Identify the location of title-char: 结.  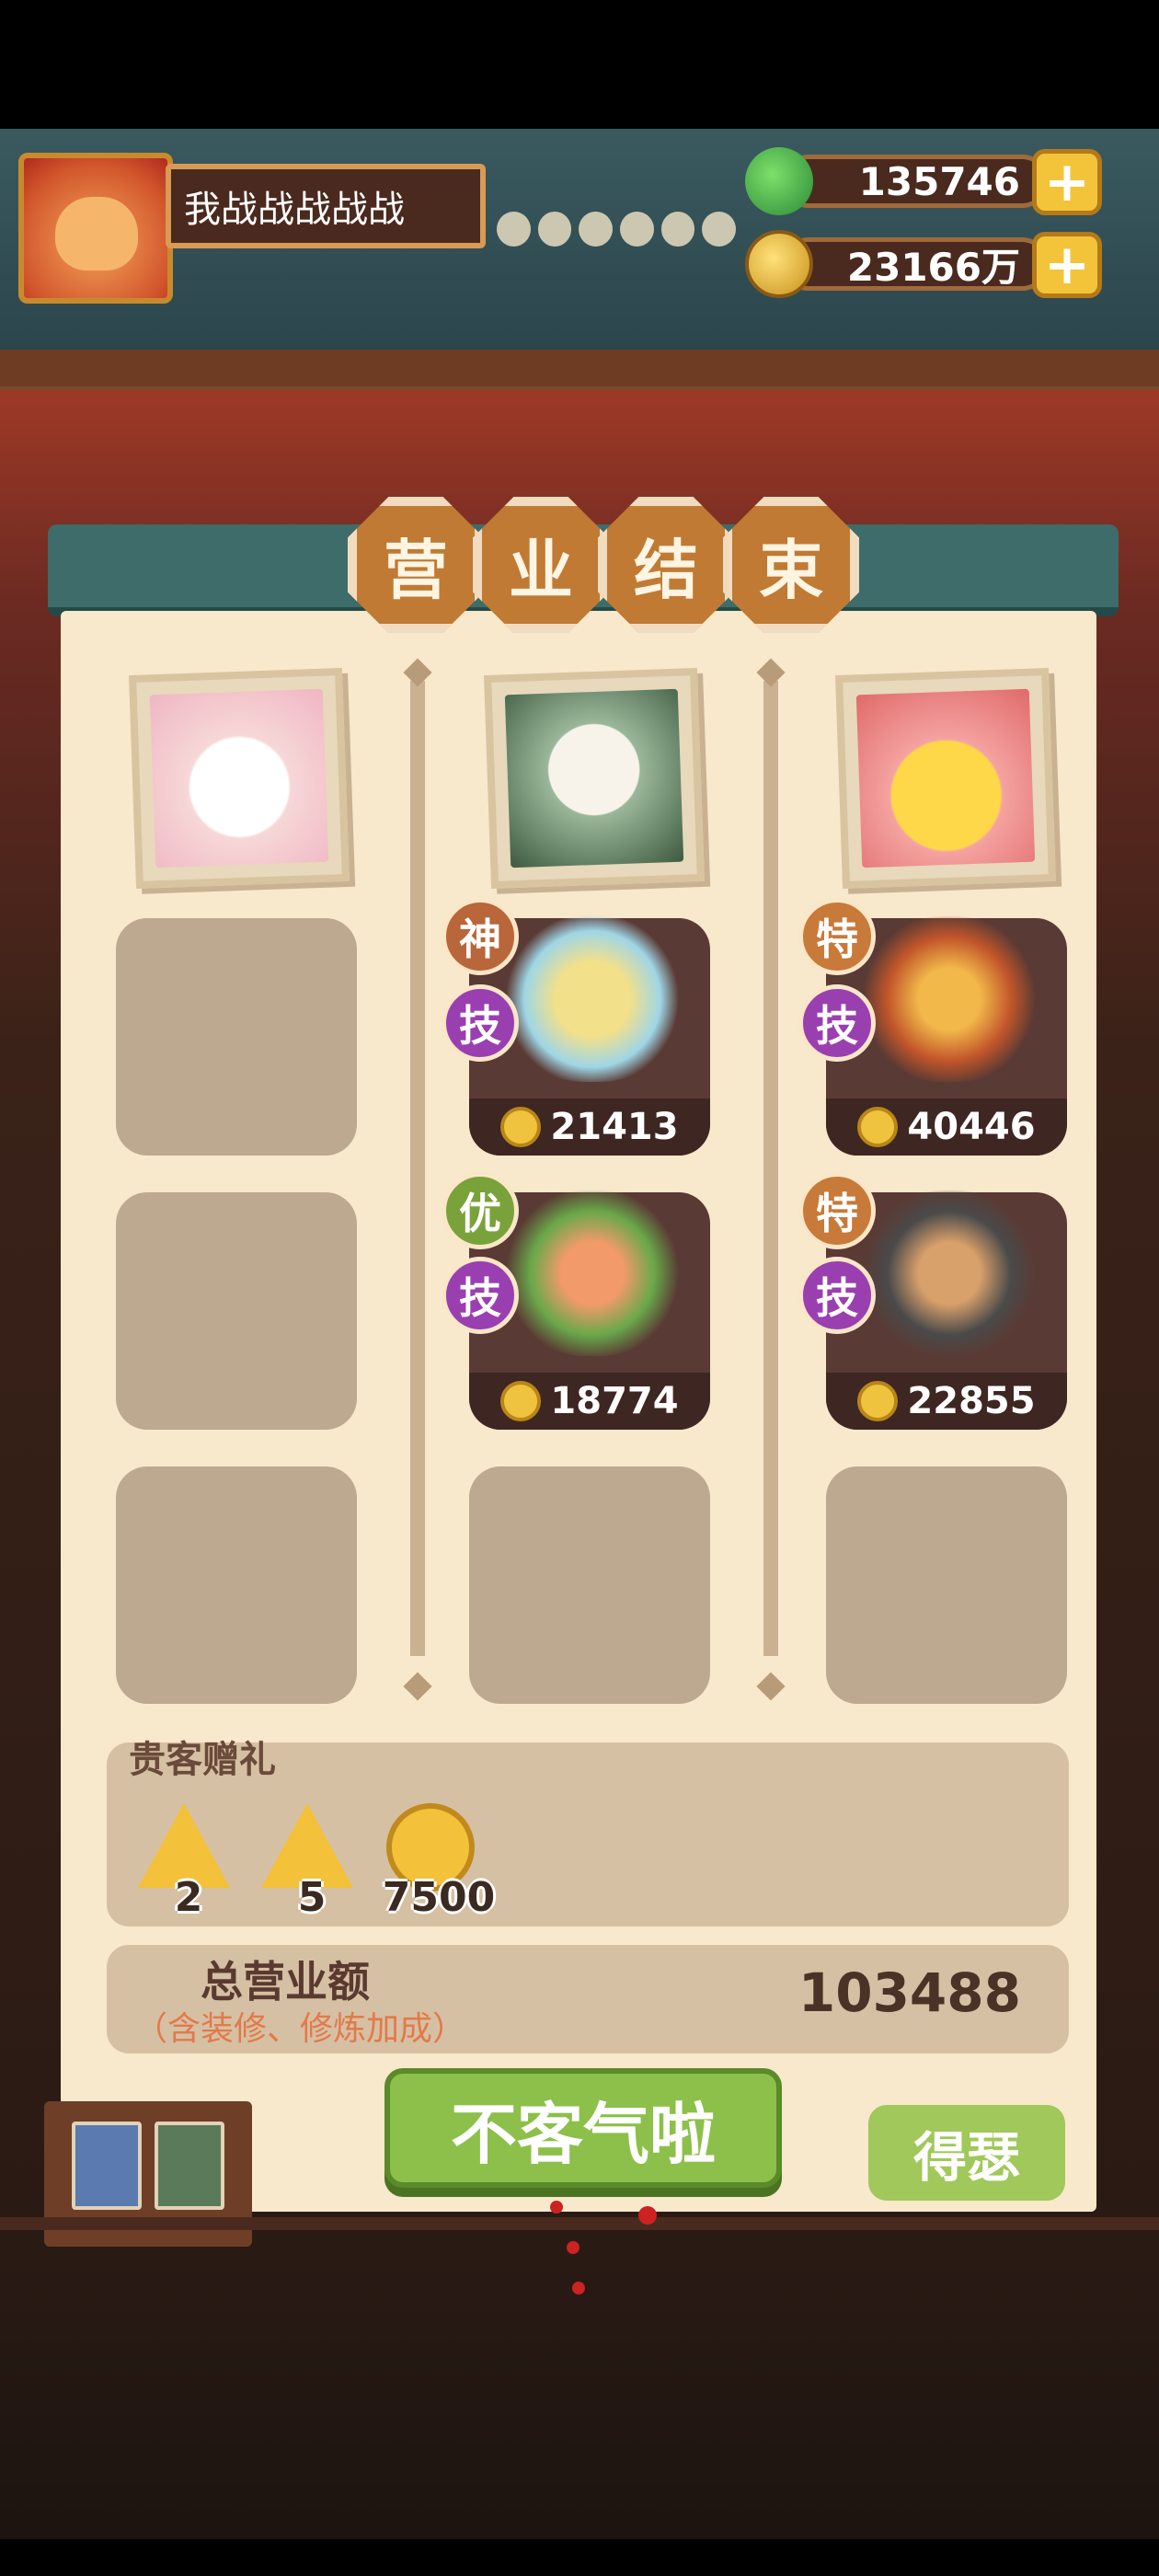
(666, 565).